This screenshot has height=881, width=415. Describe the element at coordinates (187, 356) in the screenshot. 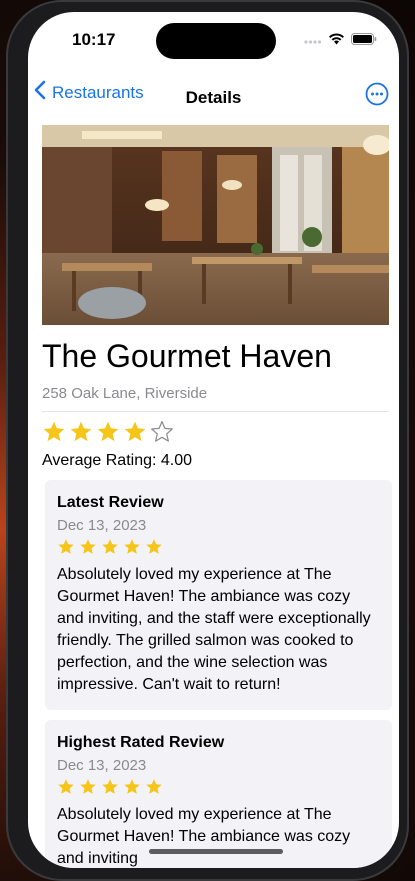

I see `restaurant-name: The Gourmet Haven` at that location.